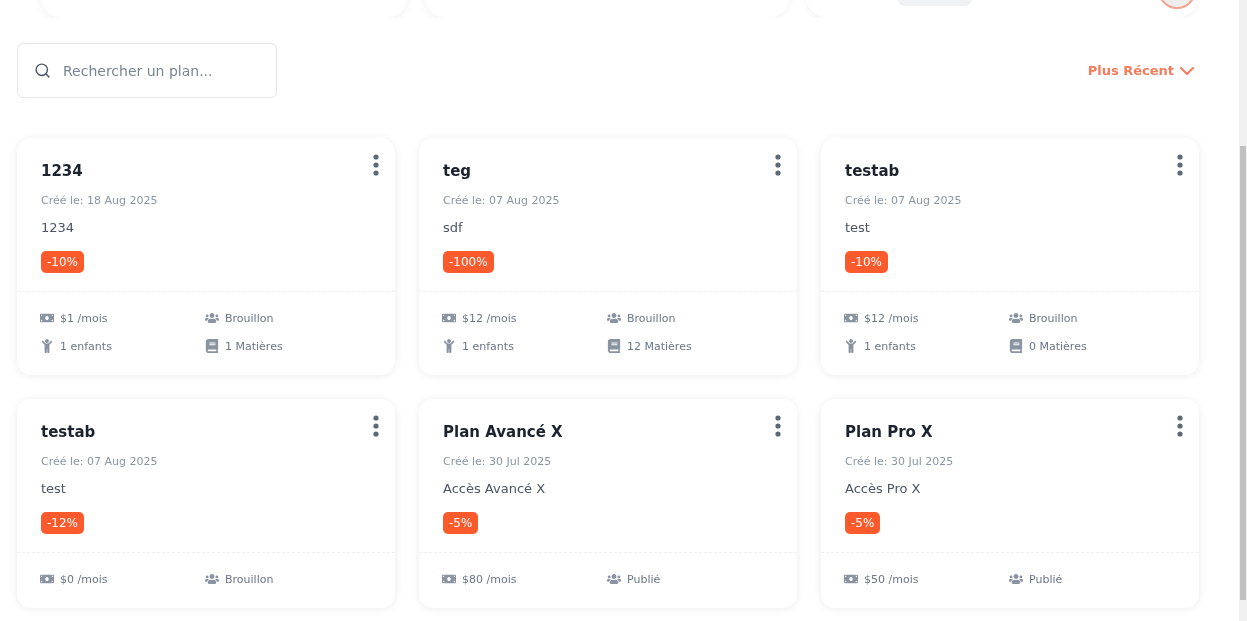  I want to click on stat-text: $1 /mois, so click(84, 318).